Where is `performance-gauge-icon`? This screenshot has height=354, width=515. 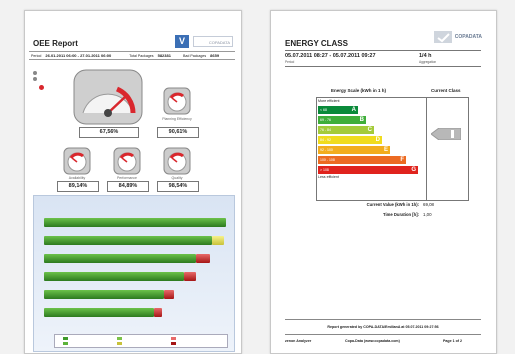 performance-gauge-icon is located at coordinates (127, 161).